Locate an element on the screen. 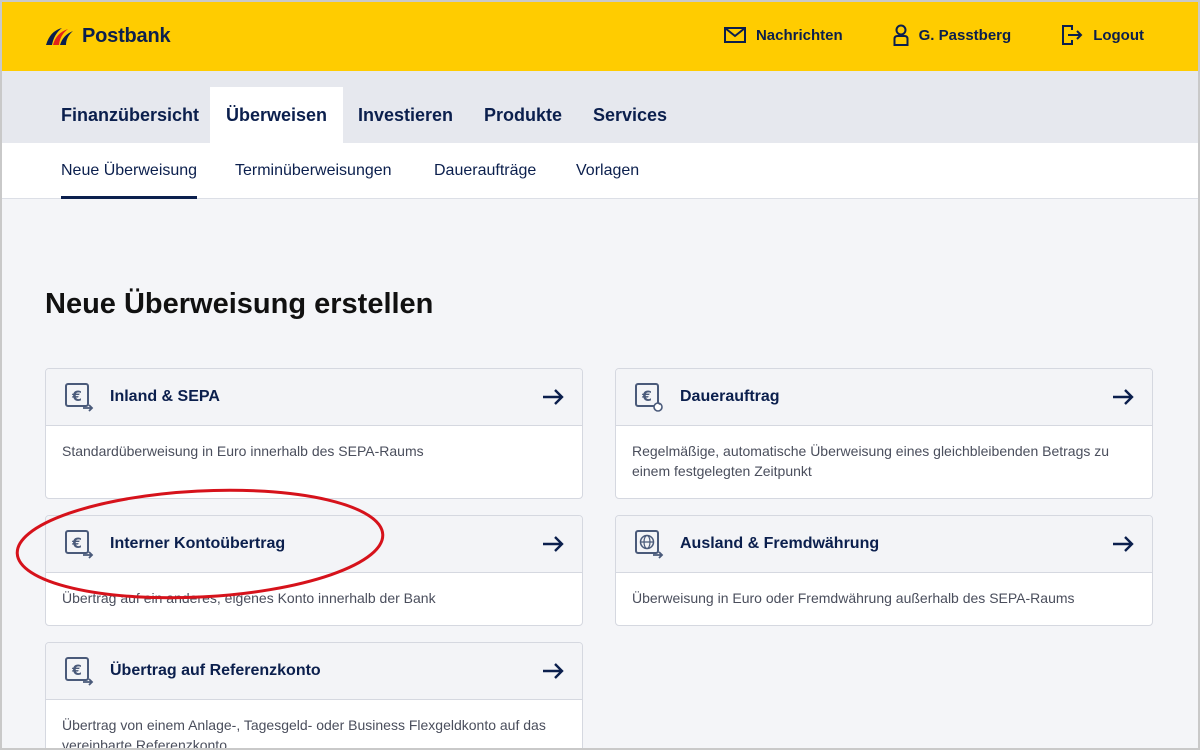  card-title: Inland & SEPA is located at coordinates (165, 396).